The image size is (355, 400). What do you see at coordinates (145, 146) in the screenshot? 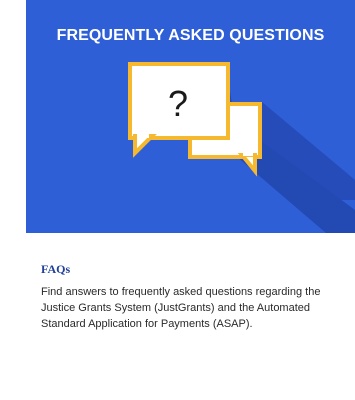
I see `front-bubble-tail` at bounding box center [145, 146].